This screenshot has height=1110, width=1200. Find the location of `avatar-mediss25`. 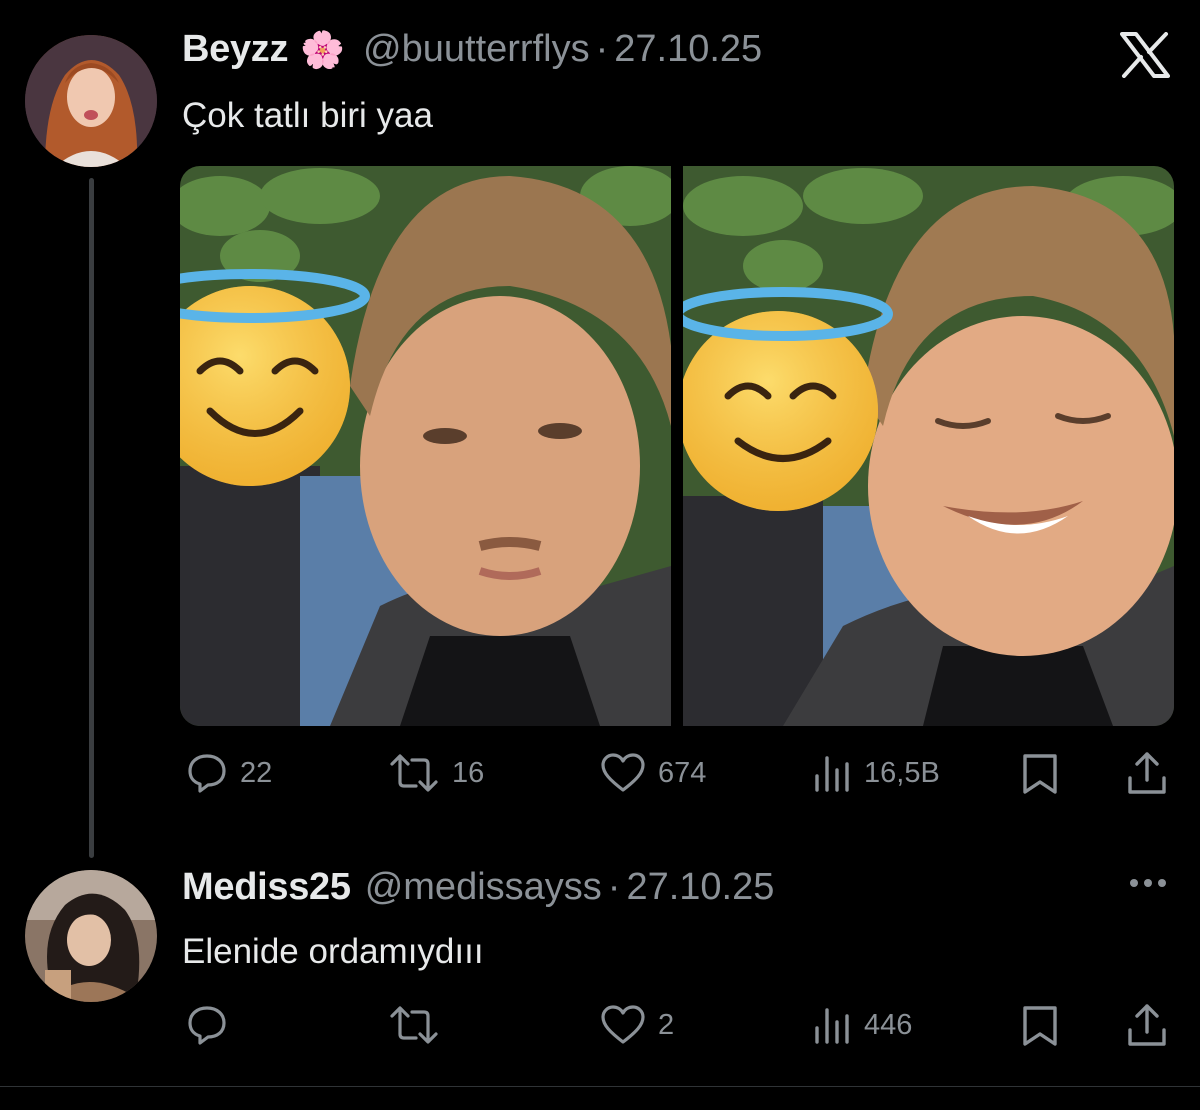

avatar-mediss25 is located at coordinates (91, 936).